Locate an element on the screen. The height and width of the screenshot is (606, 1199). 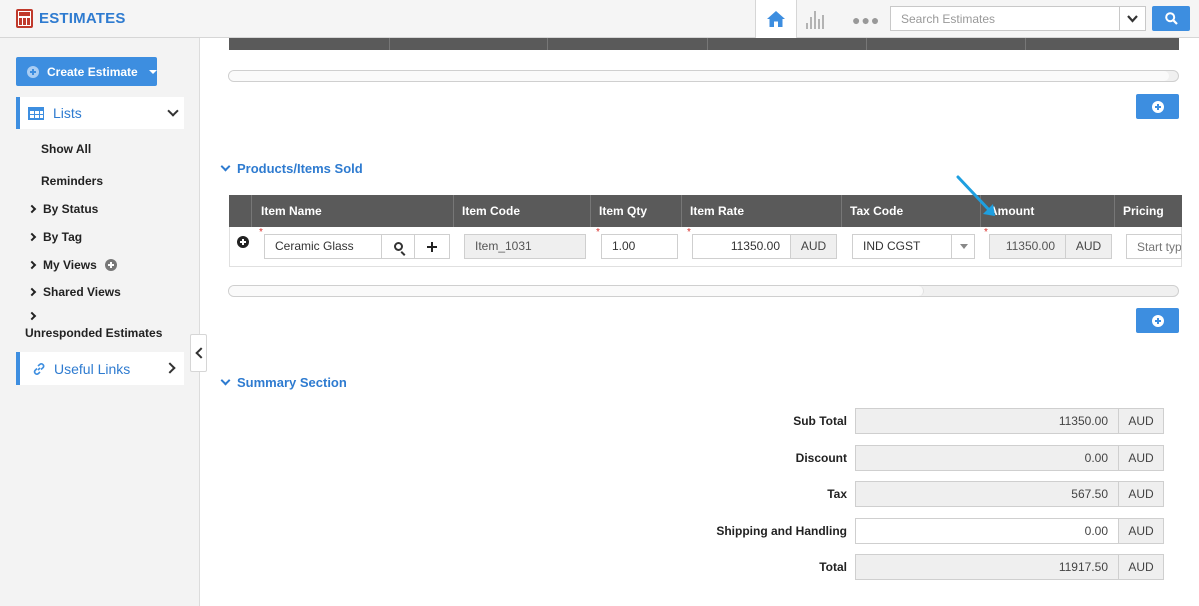
sidebar-item-my-views: My Views is located at coordinates (72, 265).